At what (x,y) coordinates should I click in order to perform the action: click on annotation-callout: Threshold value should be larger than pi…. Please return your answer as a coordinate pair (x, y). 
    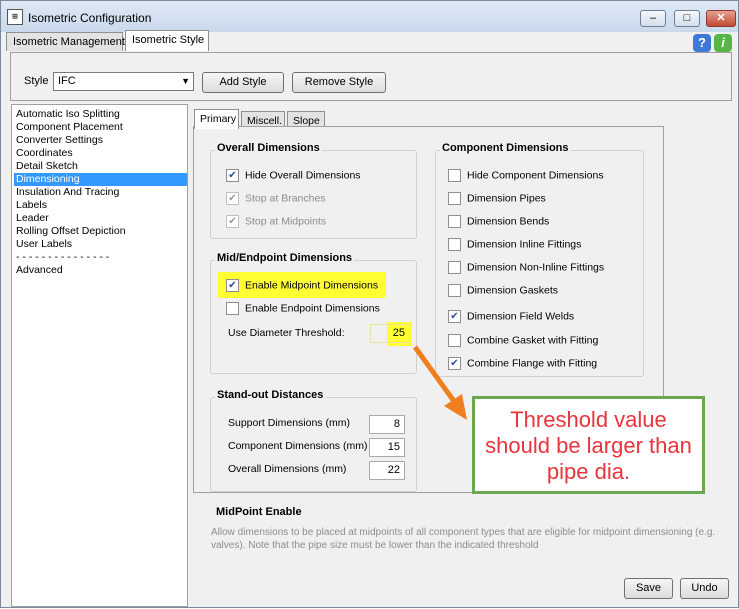
    Looking at the image, I should click on (588, 445).